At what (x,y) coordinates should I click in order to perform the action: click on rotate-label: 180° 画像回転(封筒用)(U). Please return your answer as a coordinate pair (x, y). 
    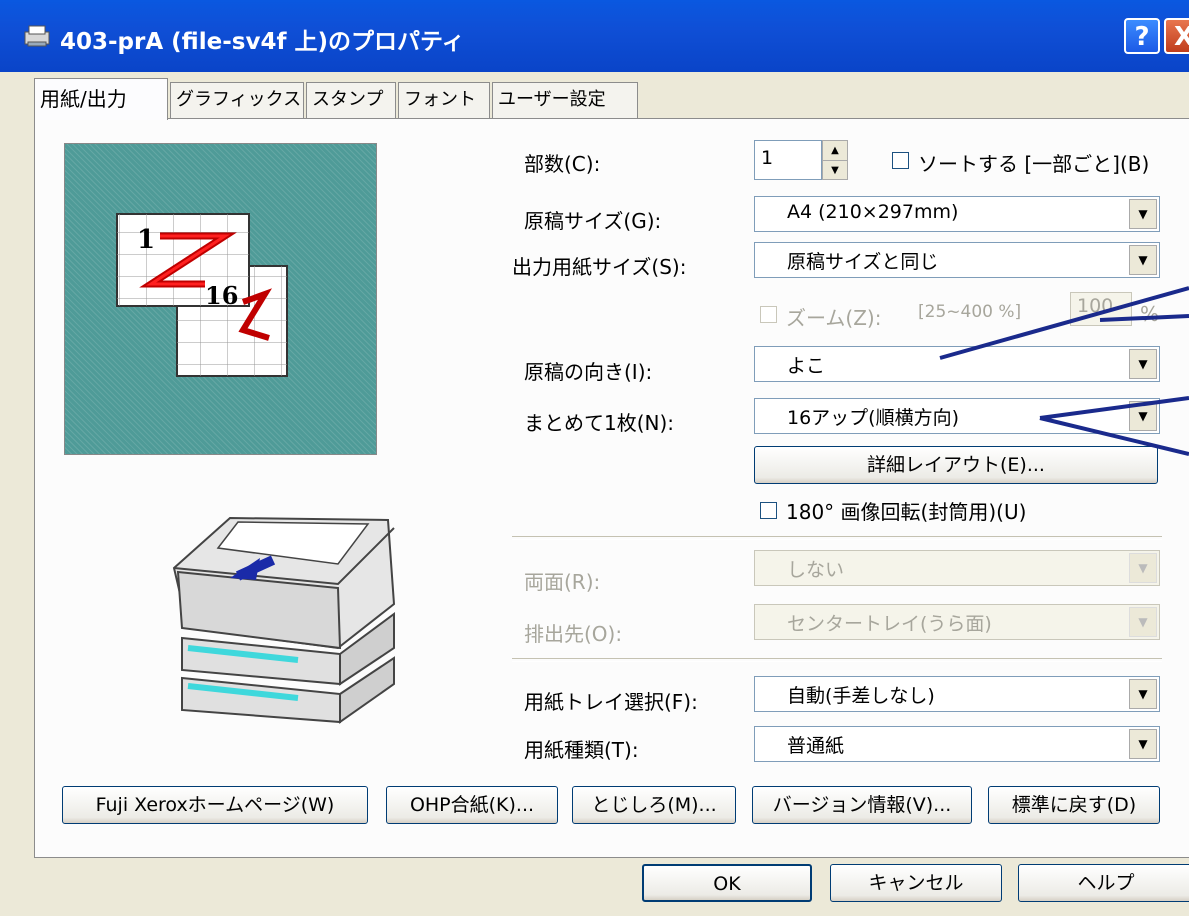
    Looking at the image, I should click on (906, 512).